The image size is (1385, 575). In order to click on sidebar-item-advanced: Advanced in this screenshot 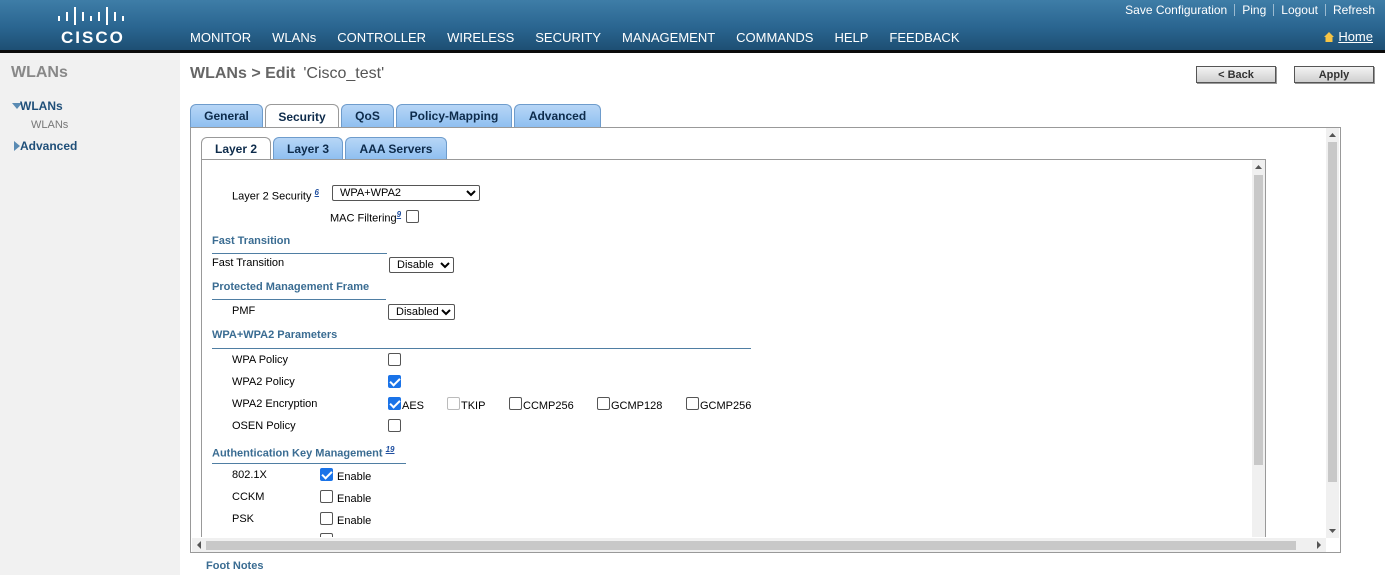, I will do `click(44, 146)`.